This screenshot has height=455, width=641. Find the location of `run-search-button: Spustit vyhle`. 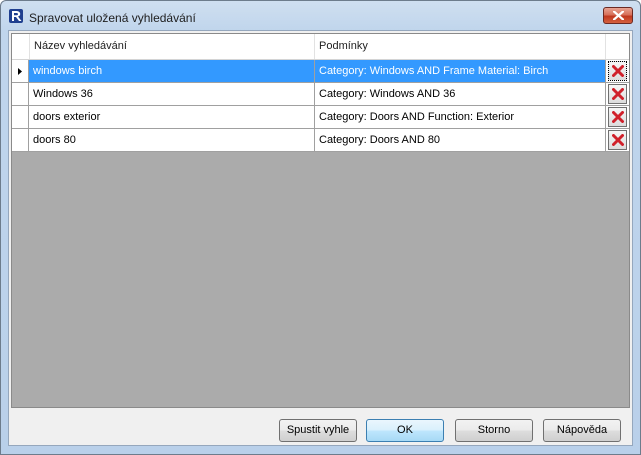

run-search-button: Spustit vyhle is located at coordinates (318, 430).